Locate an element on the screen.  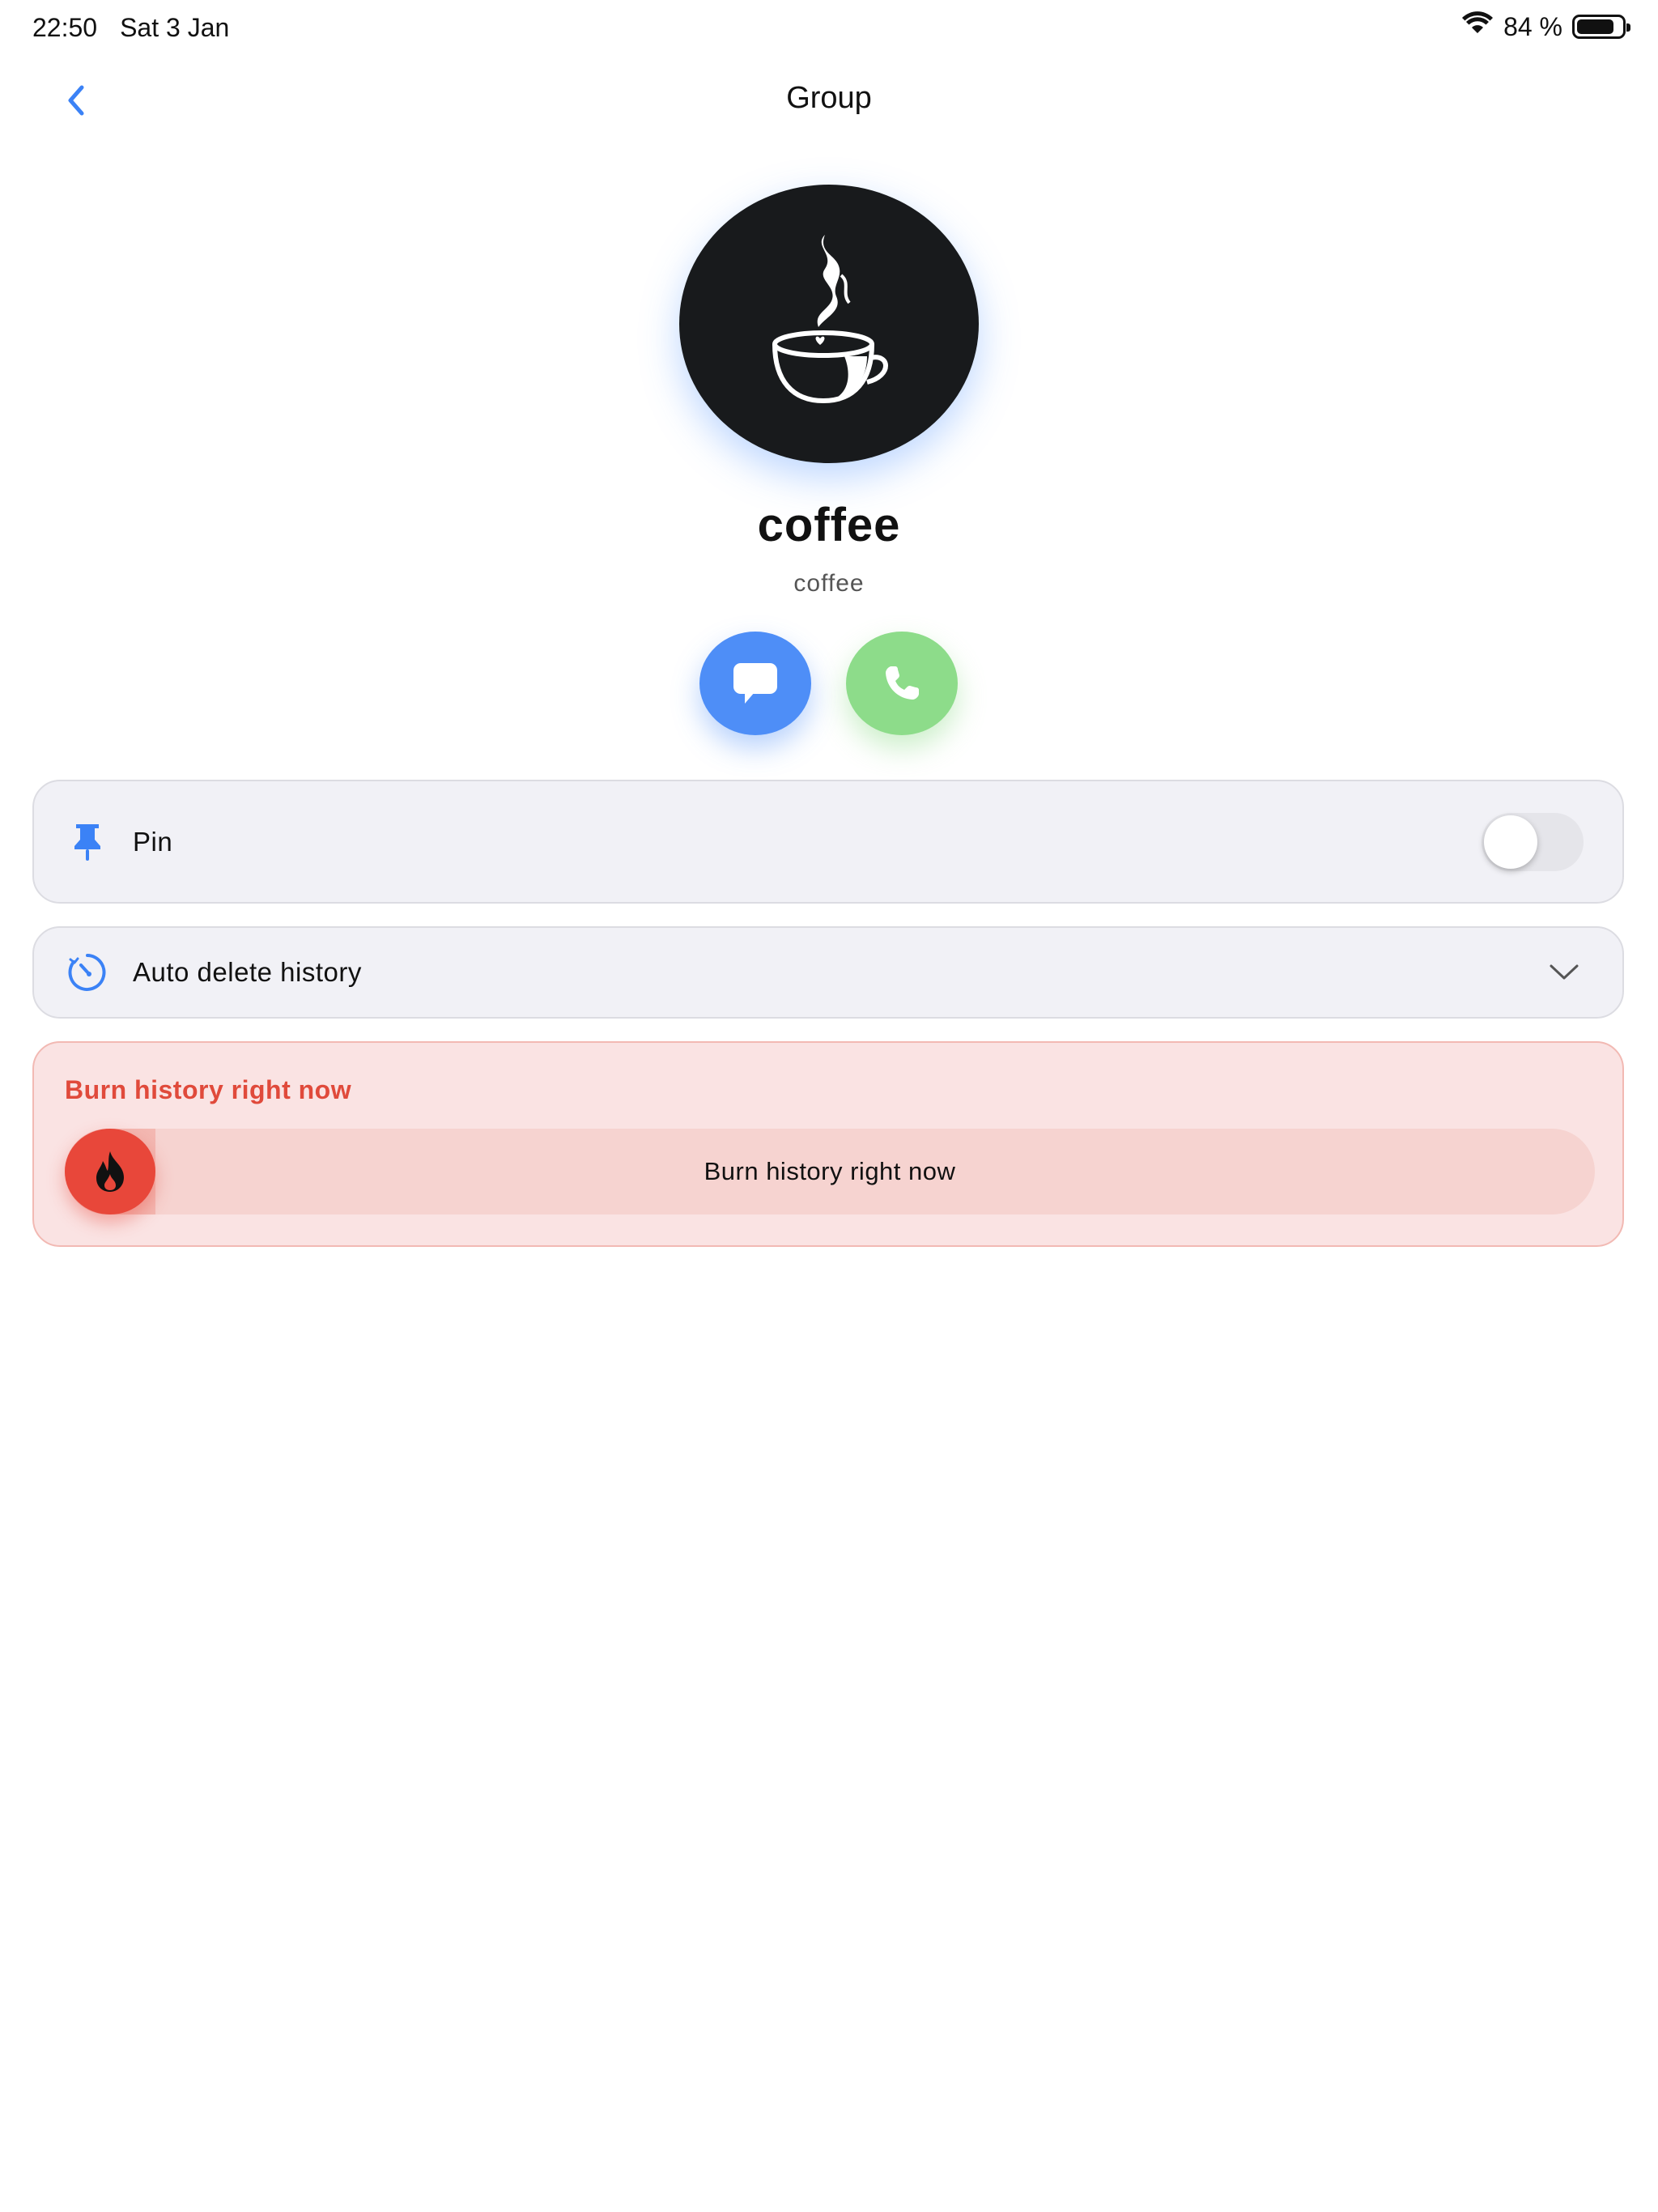
battery-percent: 84 % is located at coordinates (1532, 26).